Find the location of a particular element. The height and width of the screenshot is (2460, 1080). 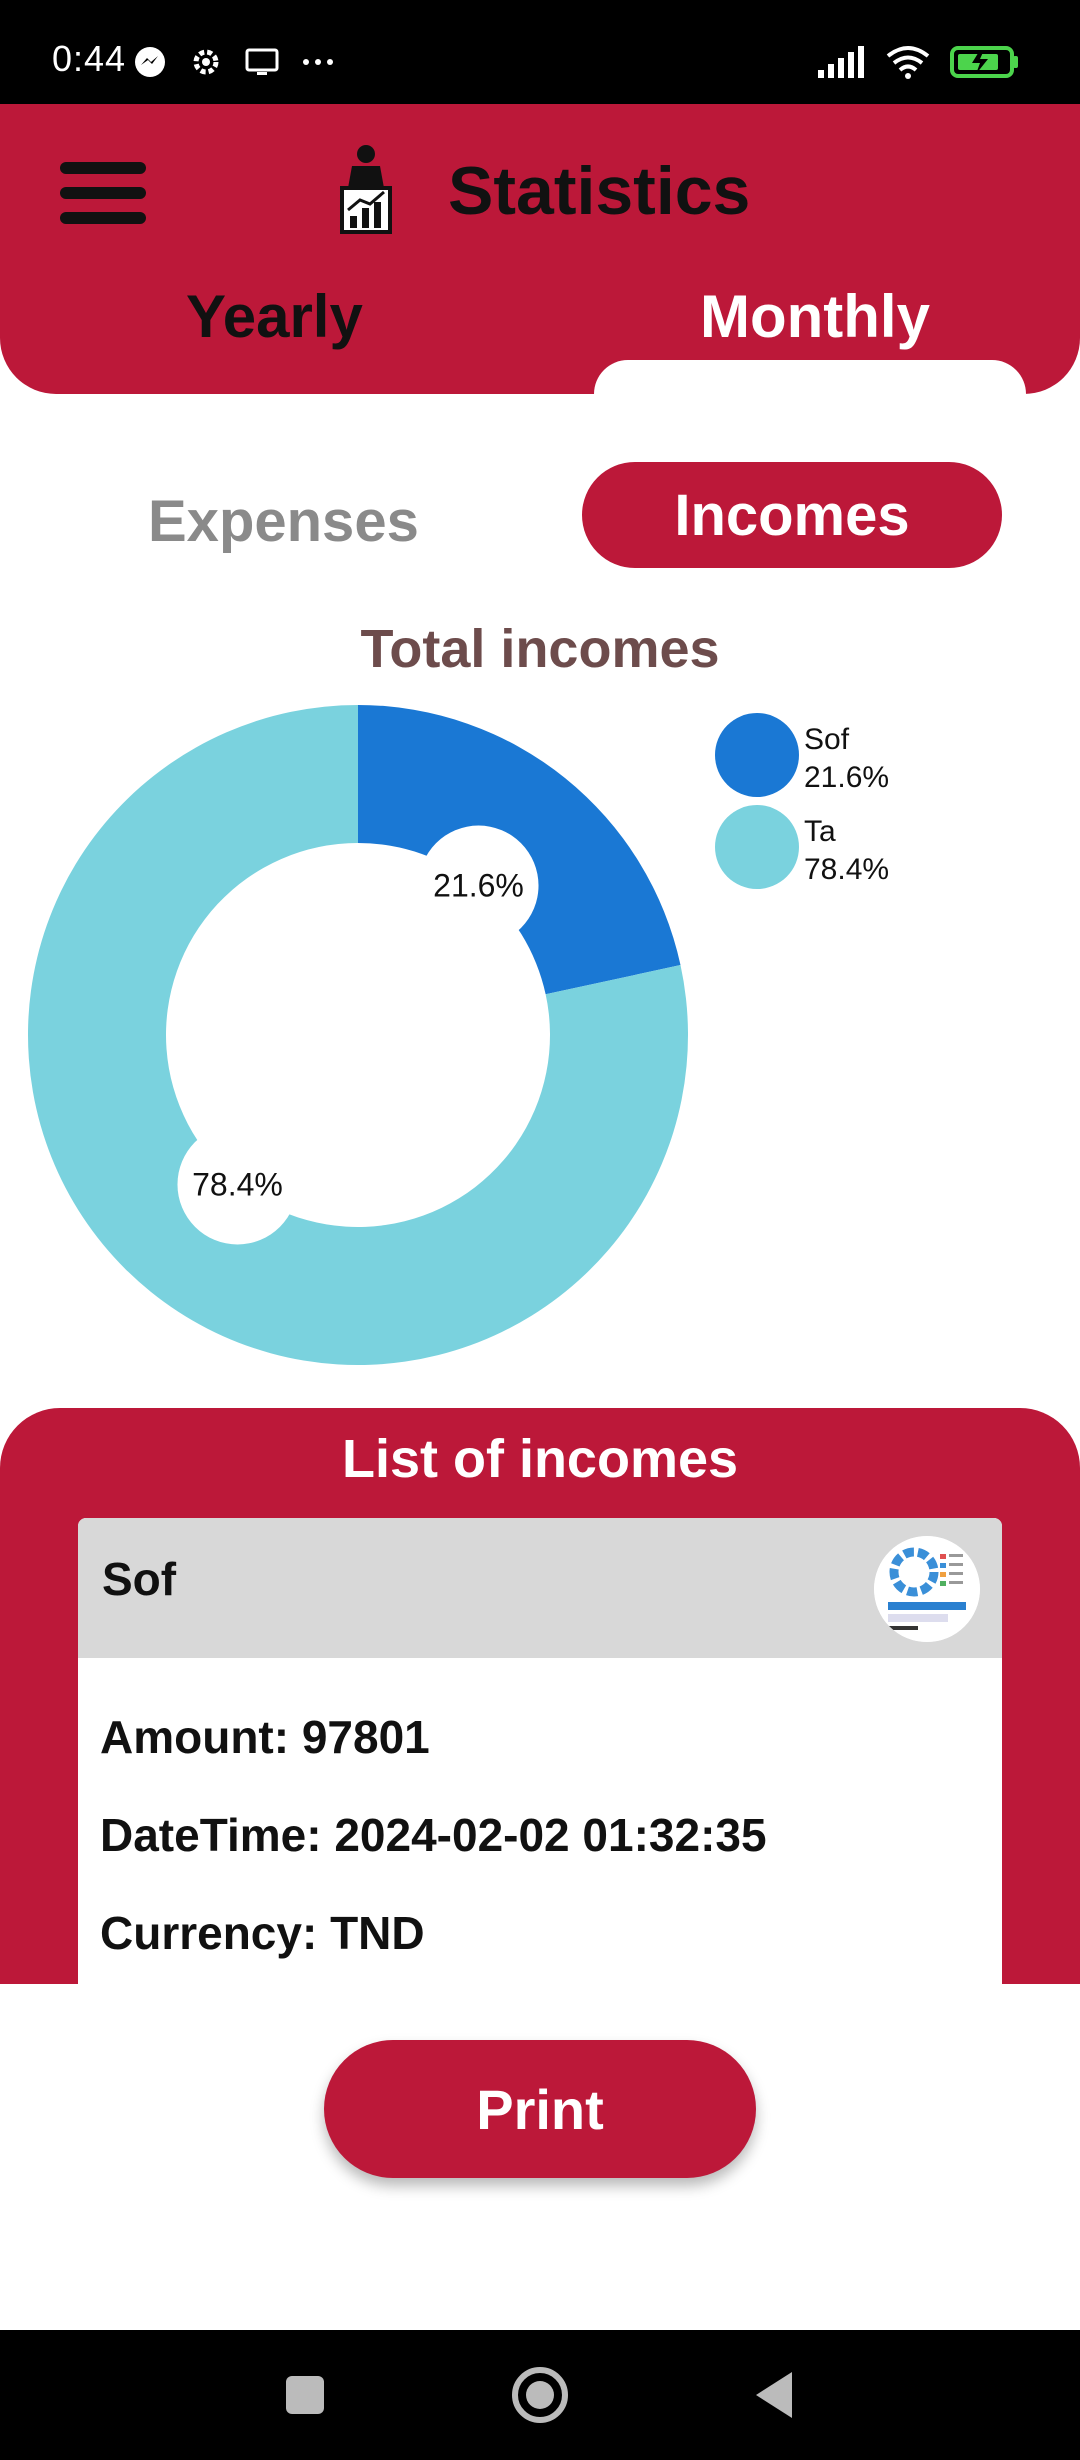

legend-percent: 21.6% is located at coordinates (846, 777).